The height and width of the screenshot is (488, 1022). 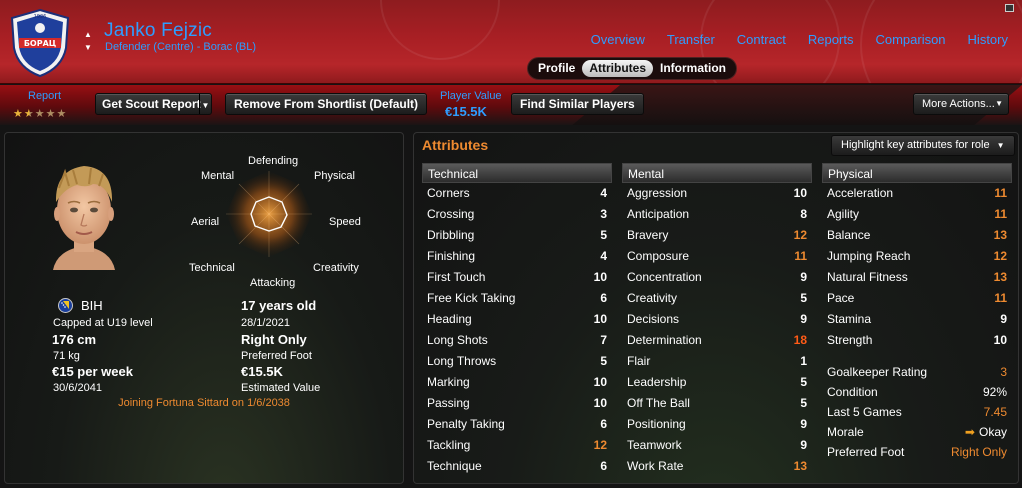 What do you see at coordinates (618, 68) in the screenshot?
I see `tab-attributes: Attributes` at bounding box center [618, 68].